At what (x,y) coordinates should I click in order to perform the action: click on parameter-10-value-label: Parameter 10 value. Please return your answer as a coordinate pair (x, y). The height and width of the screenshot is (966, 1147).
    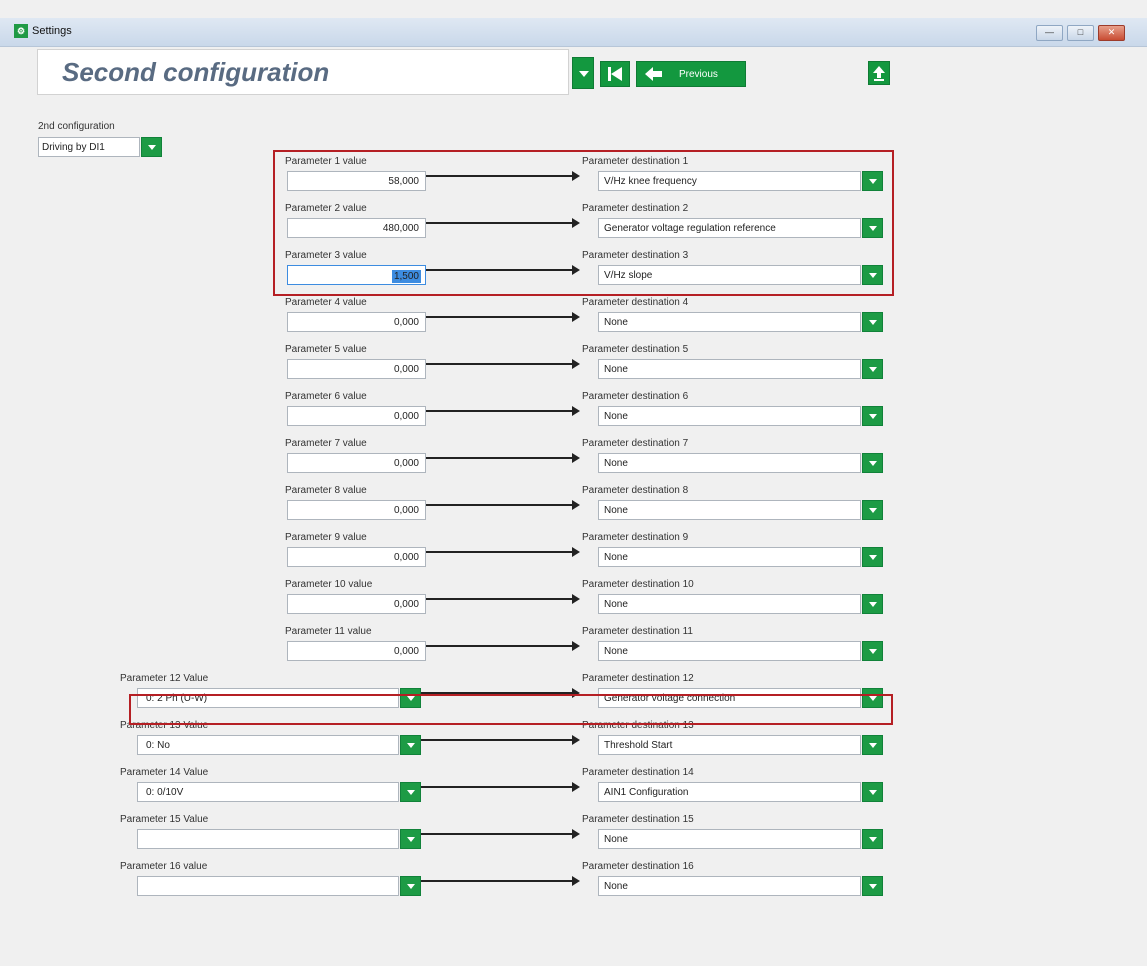
    Looking at the image, I should click on (329, 584).